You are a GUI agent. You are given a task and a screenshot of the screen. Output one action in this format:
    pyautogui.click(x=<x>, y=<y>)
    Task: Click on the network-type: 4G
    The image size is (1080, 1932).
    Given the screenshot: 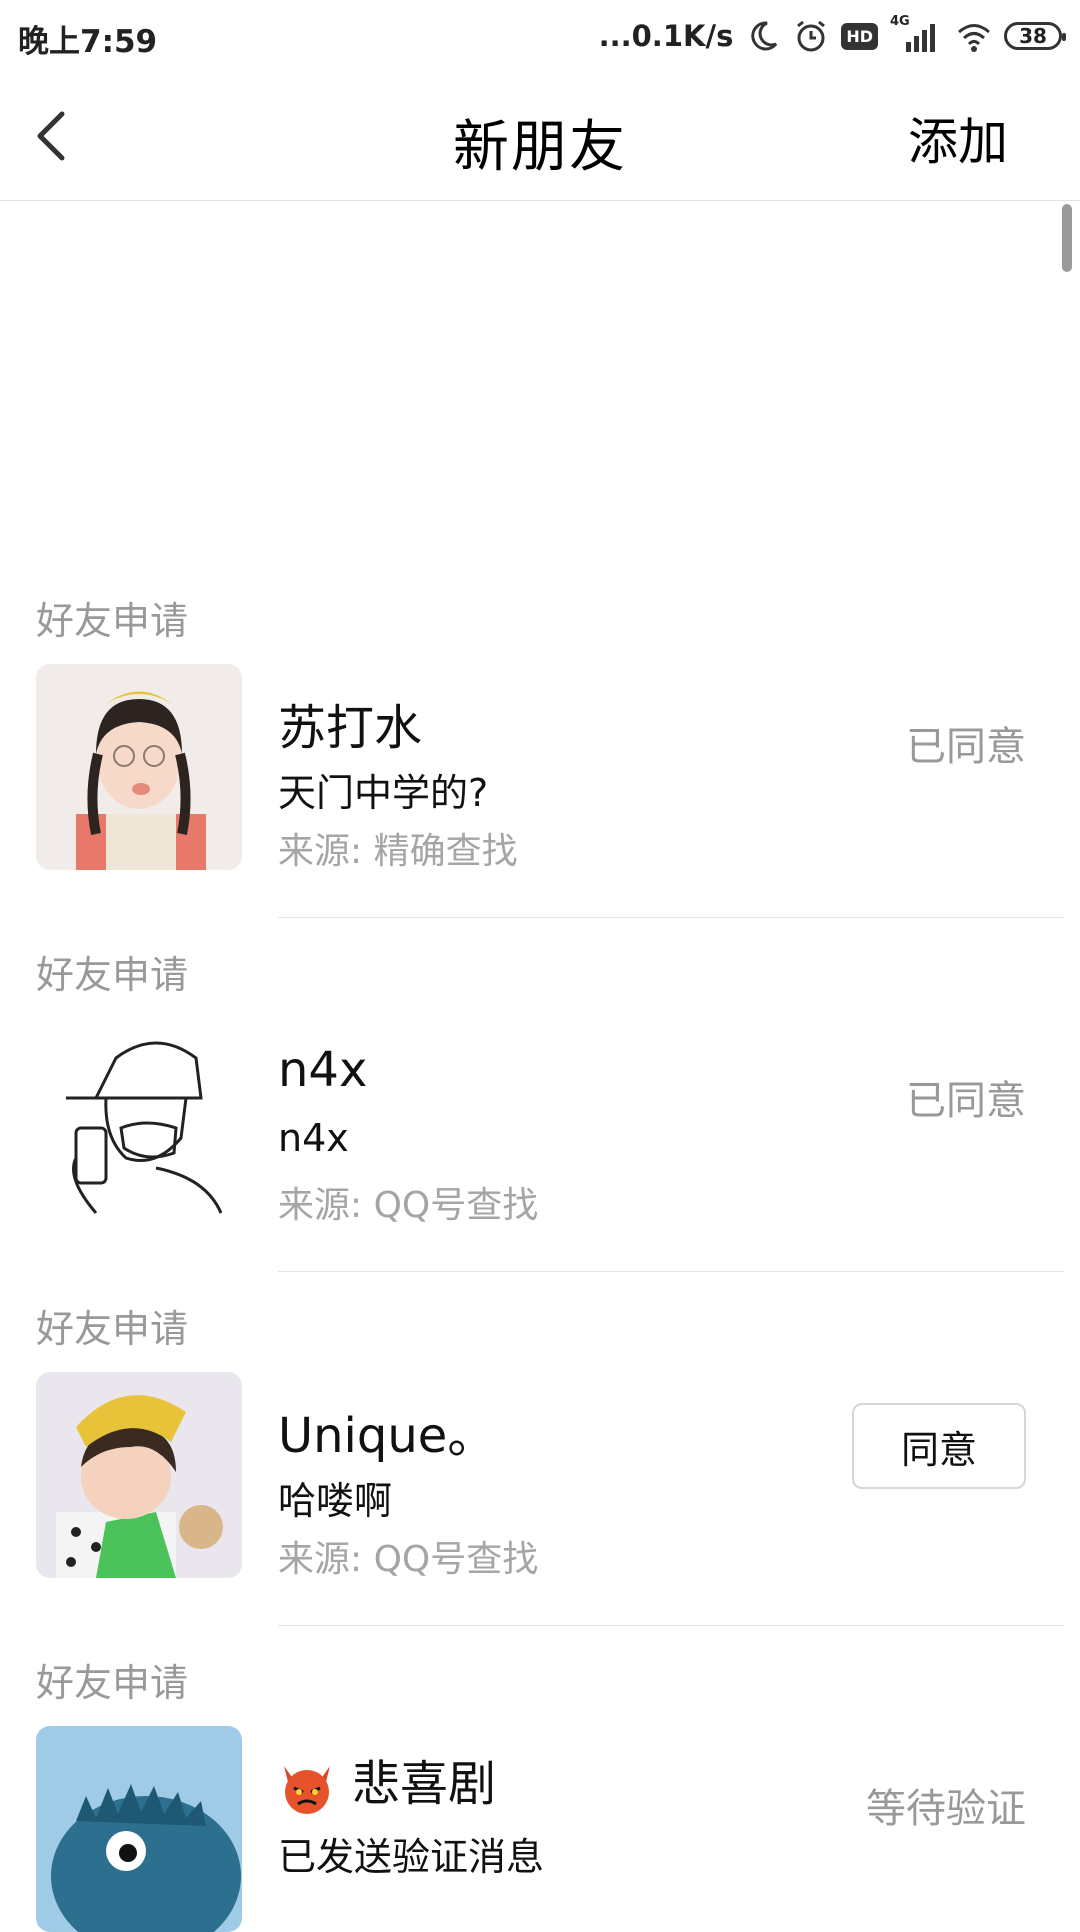 What is the action you would take?
    pyautogui.click(x=900, y=21)
    